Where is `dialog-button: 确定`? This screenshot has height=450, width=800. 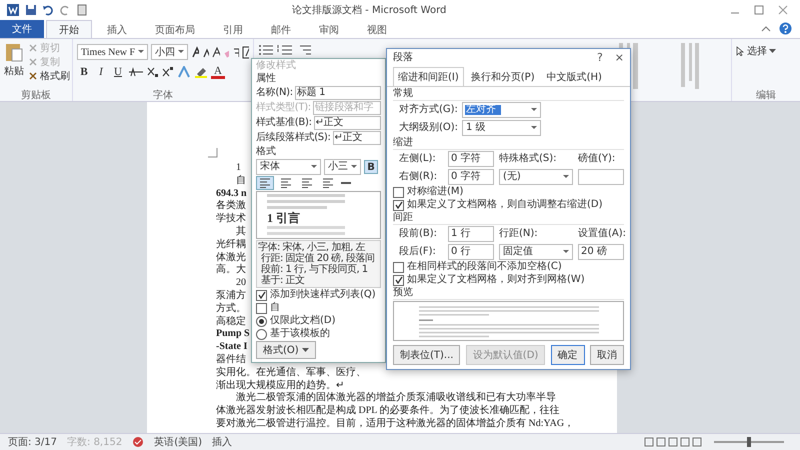
dialog-button: 确定 is located at coordinates (567, 355).